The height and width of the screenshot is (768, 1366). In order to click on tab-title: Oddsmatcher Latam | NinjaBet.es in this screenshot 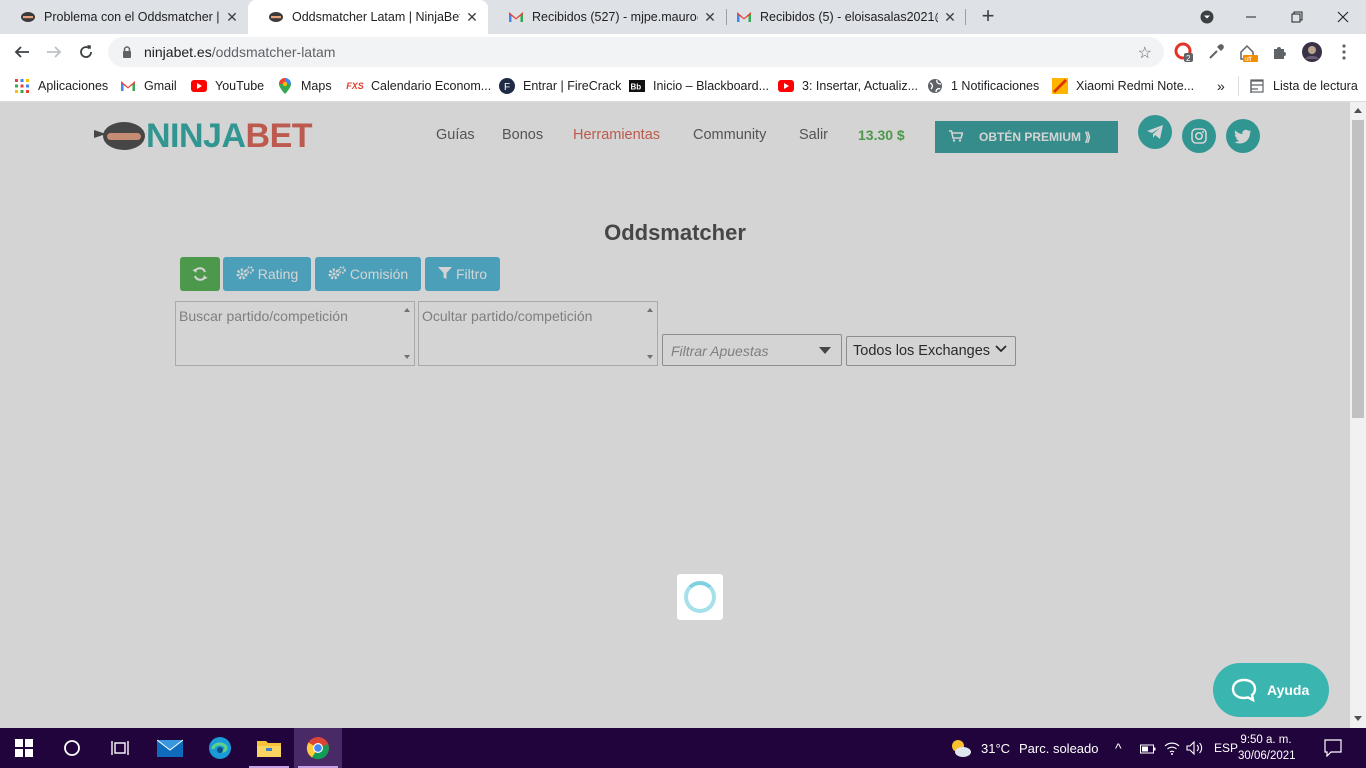, I will do `click(376, 17)`.